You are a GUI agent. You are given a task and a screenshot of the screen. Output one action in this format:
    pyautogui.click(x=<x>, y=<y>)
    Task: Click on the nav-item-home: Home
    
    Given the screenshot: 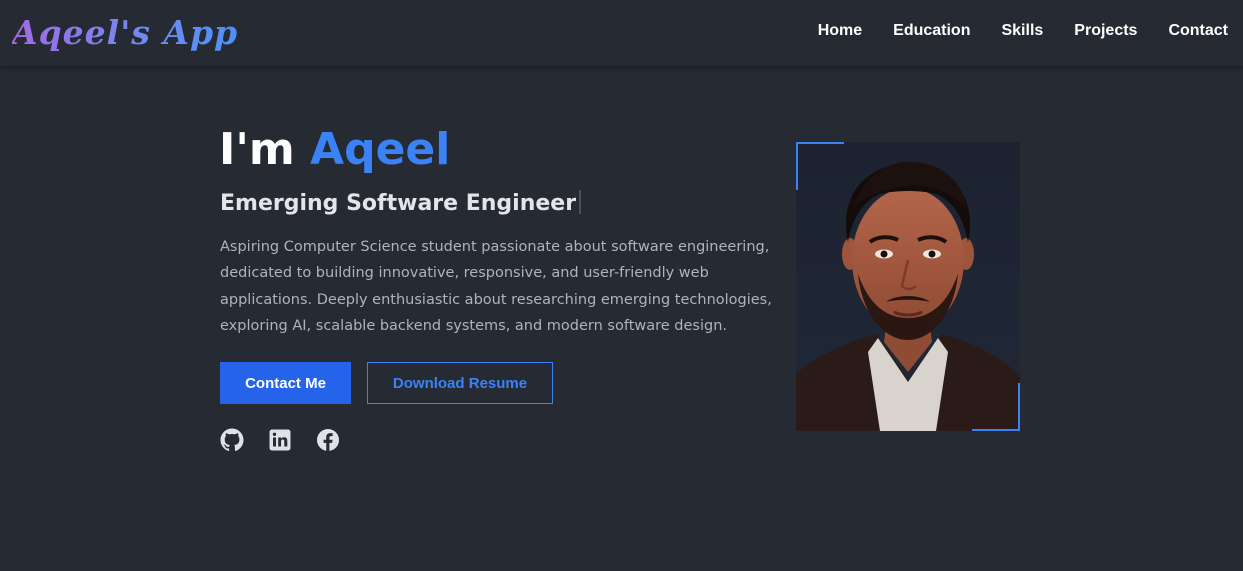 What is the action you would take?
    pyautogui.click(x=840, y=31)
    